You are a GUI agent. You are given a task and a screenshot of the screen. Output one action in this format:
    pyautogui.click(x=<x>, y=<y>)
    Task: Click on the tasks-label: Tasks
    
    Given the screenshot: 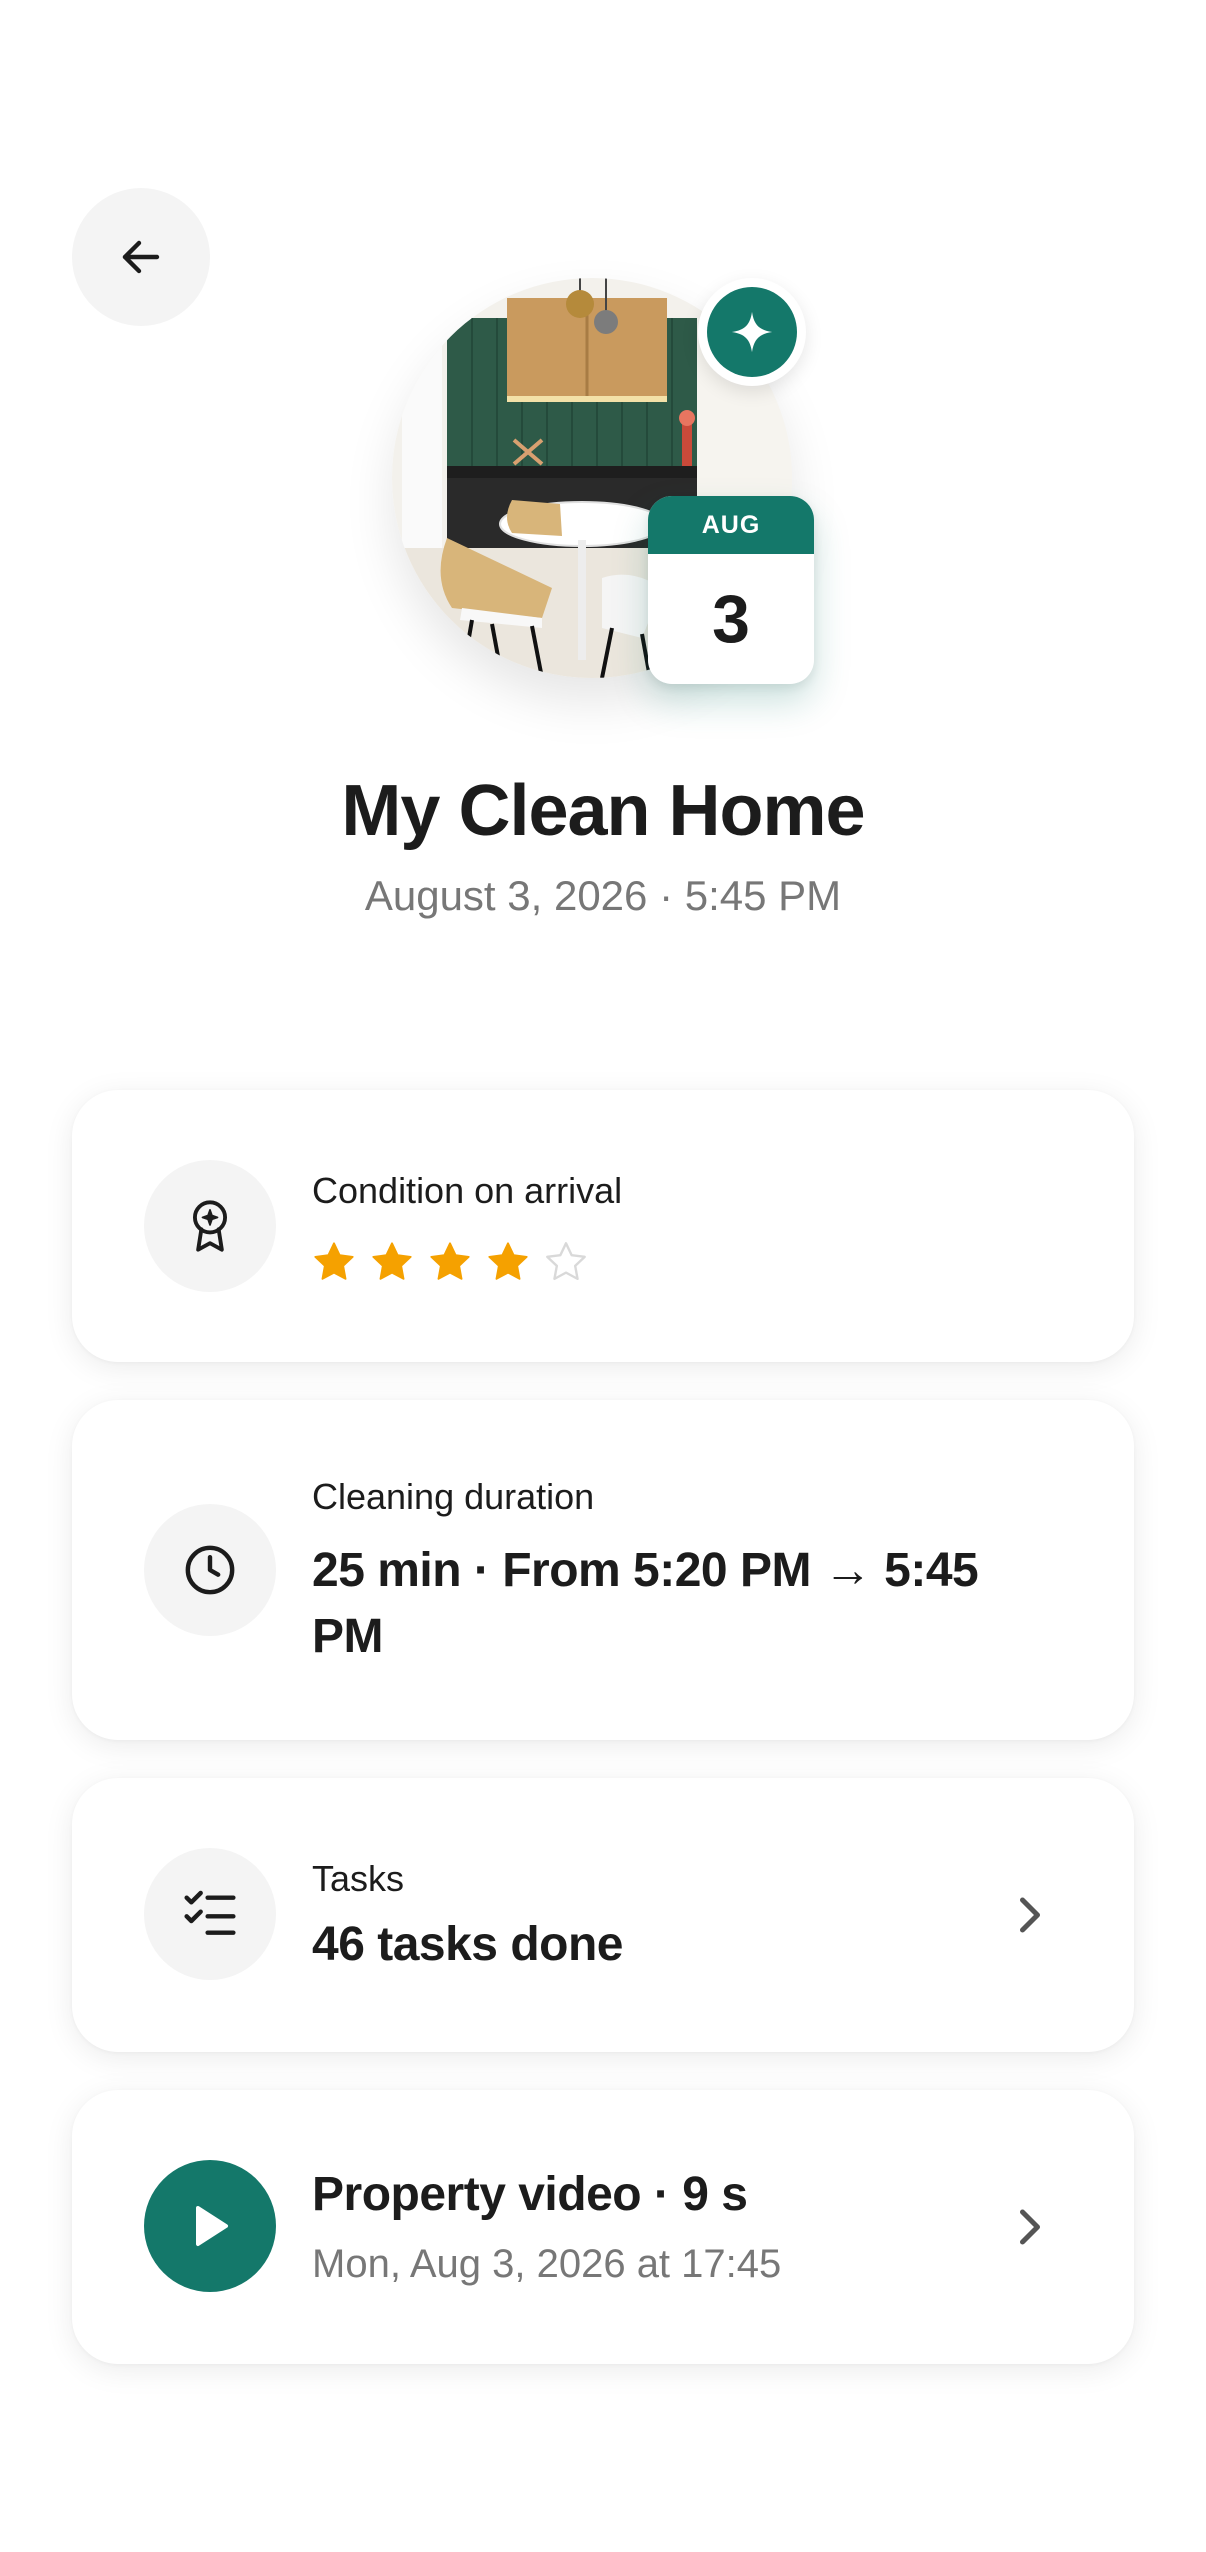 What is the action you would take?
    pyautogui.click(x=358, y=1878)
    